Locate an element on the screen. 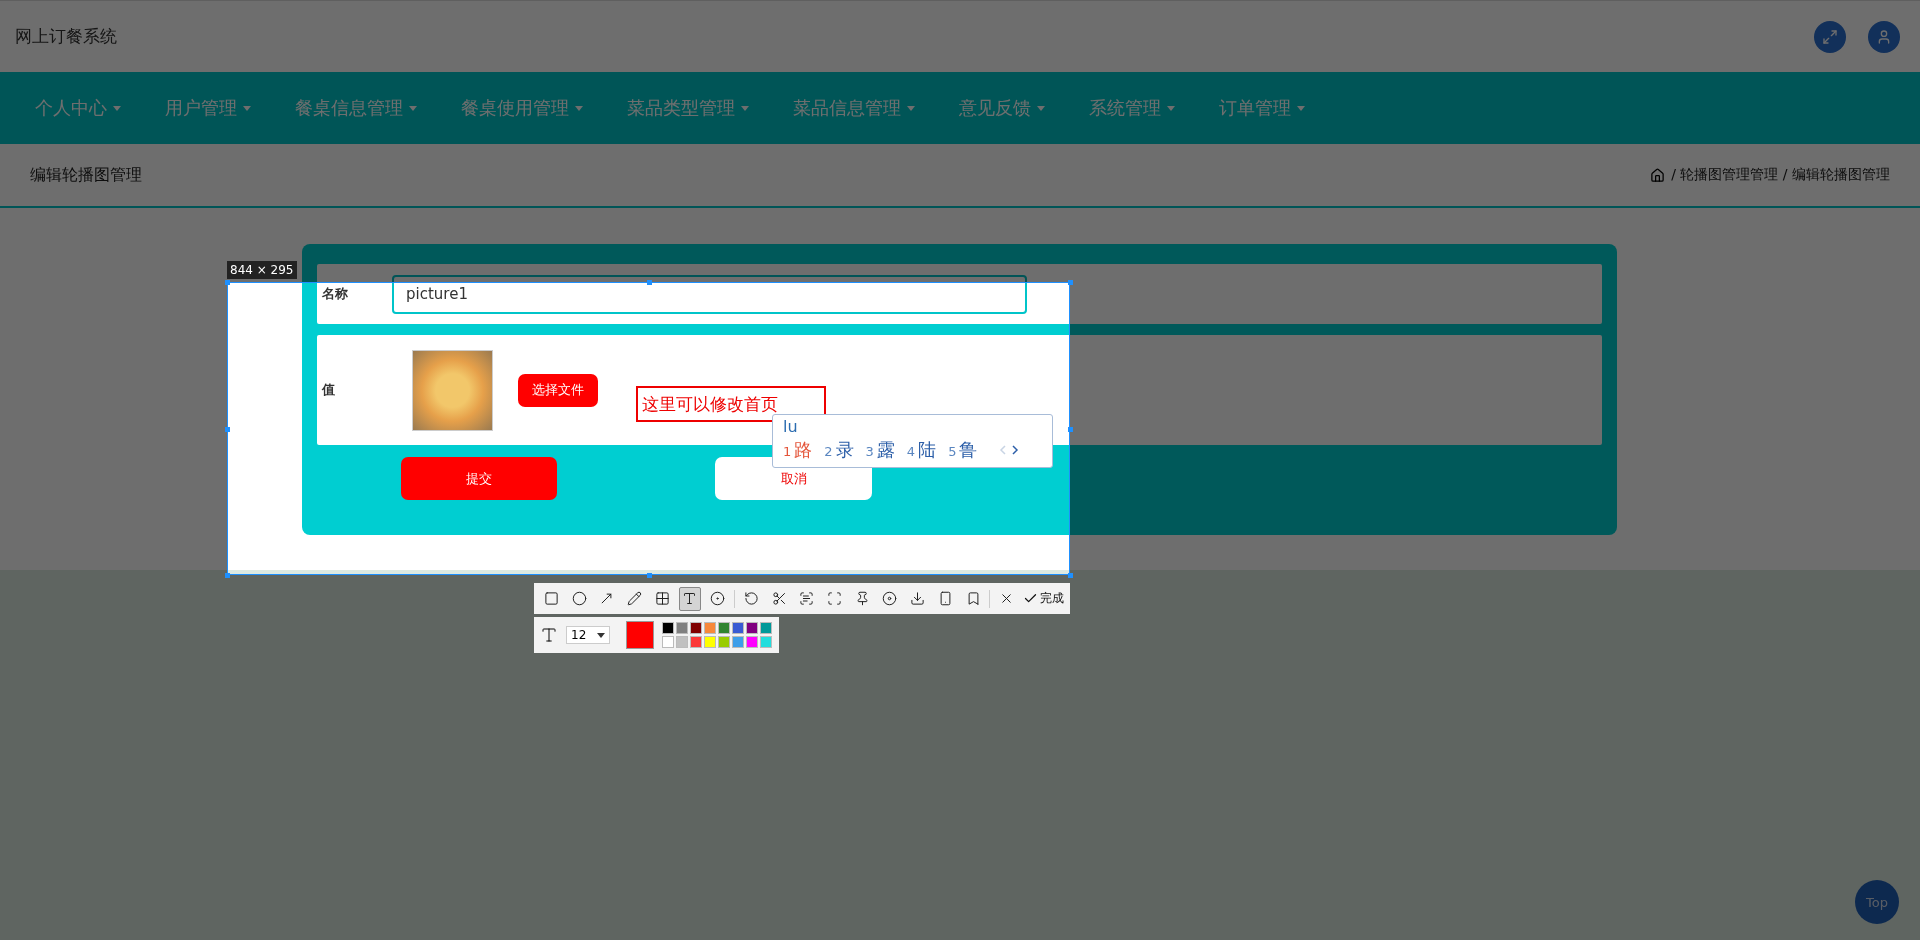  font-size-select: 12 is located at coordinates (588, 635).